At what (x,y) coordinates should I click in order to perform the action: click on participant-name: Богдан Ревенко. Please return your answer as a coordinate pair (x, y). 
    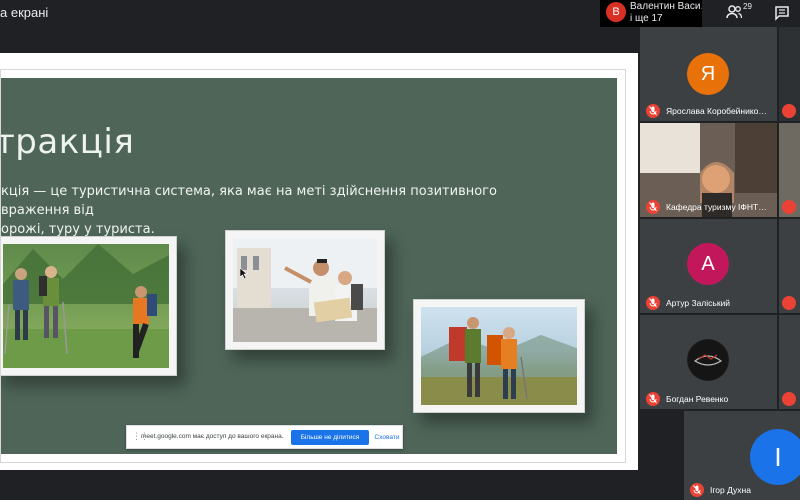
    Looking at the image, I should click on (697, 399).